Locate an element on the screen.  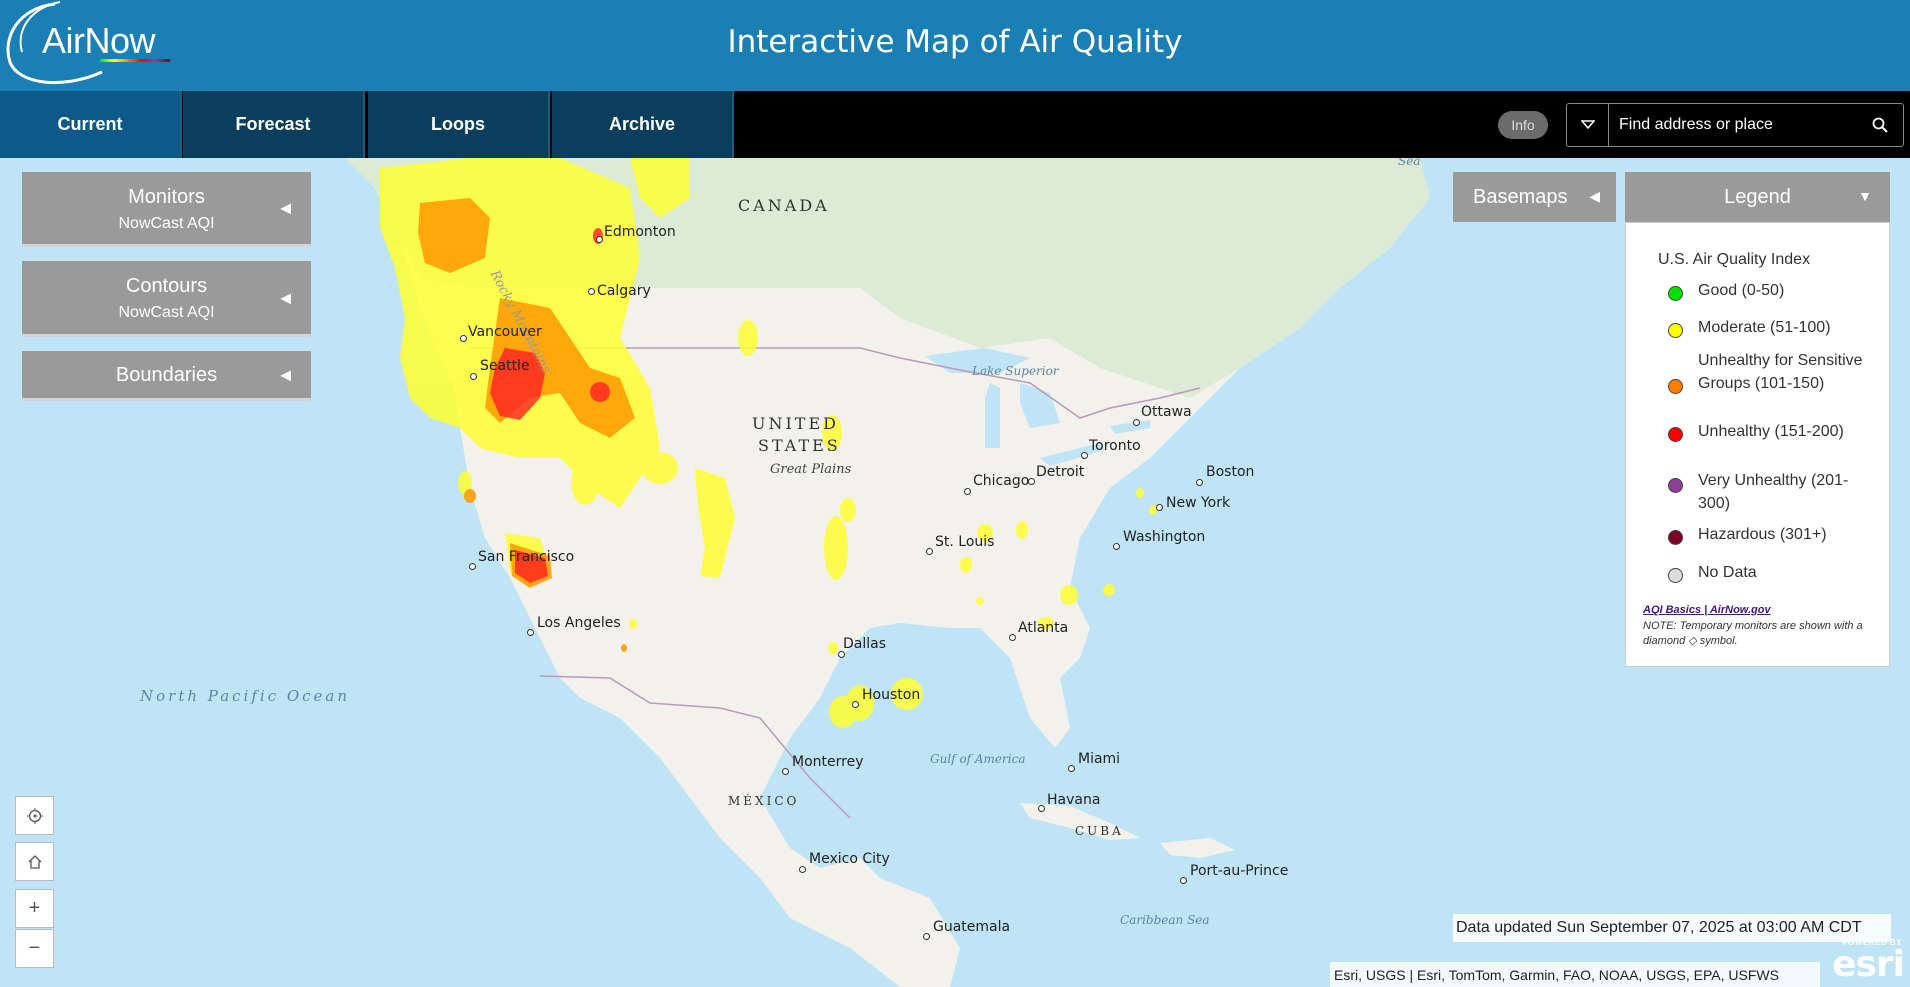
city-st-louis: St. Louis is located at coordinates (965, 542).